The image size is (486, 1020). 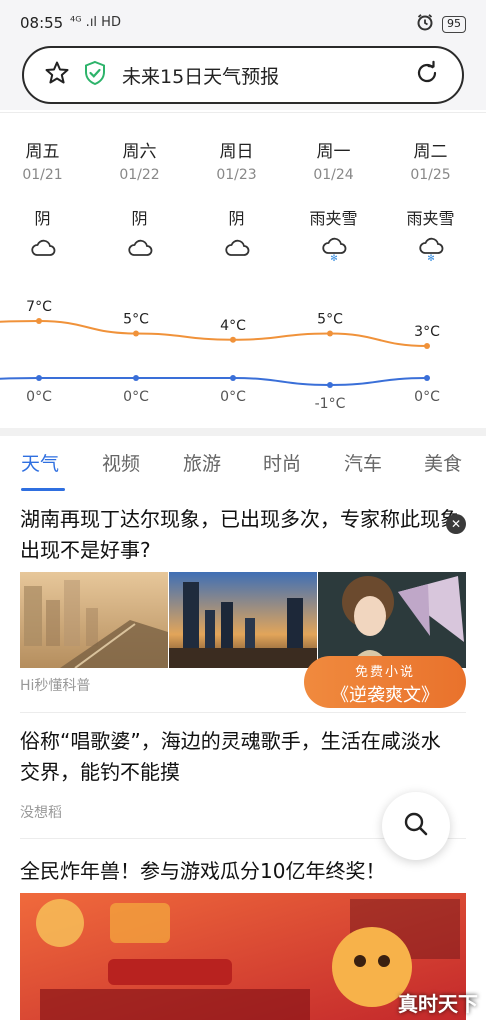 I want to click on promo-novel-button: 免费小说 《逆袭爽文》, so click(x=385, y=682).